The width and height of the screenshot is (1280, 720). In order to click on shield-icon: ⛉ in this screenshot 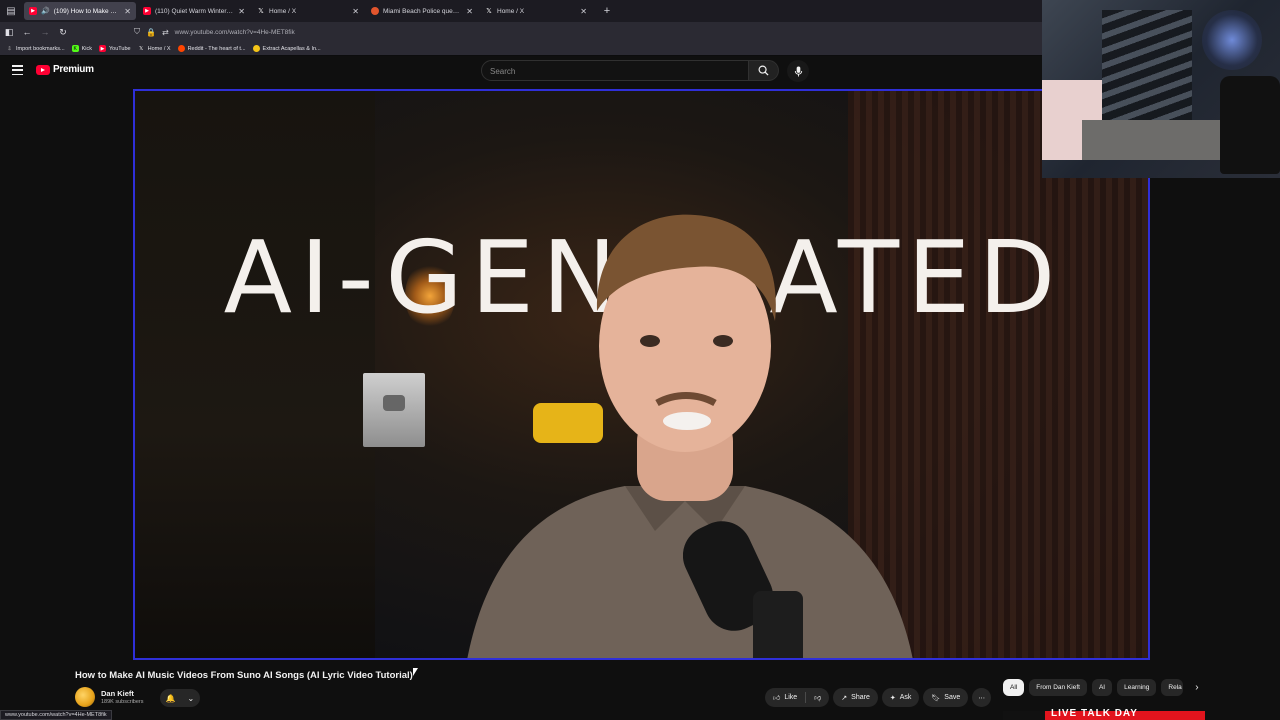, I will do `click(137, 32)`.